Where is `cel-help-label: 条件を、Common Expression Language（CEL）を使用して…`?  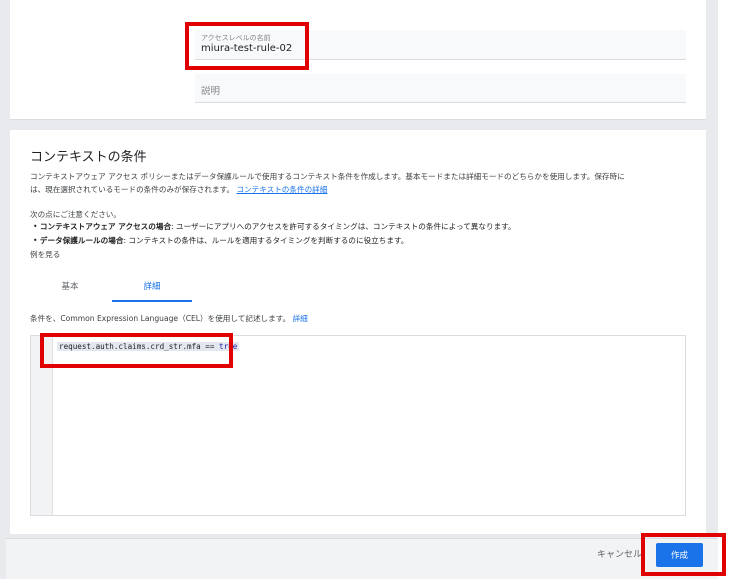
cel-help-label: 条件を、Common Expression Language（CEL）を使用して… is located at coordinates (160, 318).